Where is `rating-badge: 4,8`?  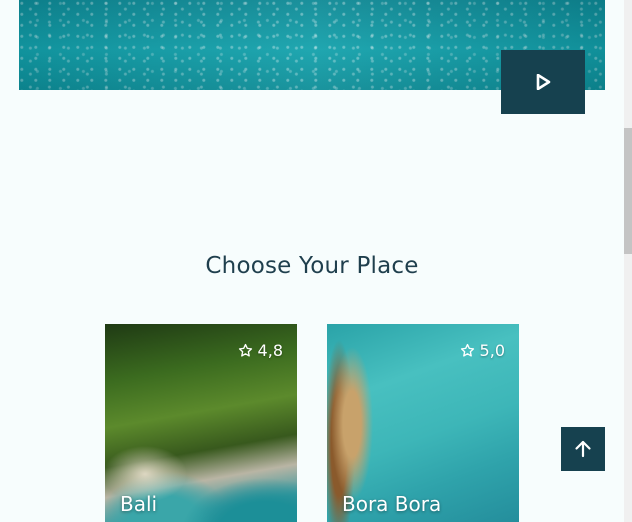 rating-badge: 4,8 is located at coordinates (260, 350).